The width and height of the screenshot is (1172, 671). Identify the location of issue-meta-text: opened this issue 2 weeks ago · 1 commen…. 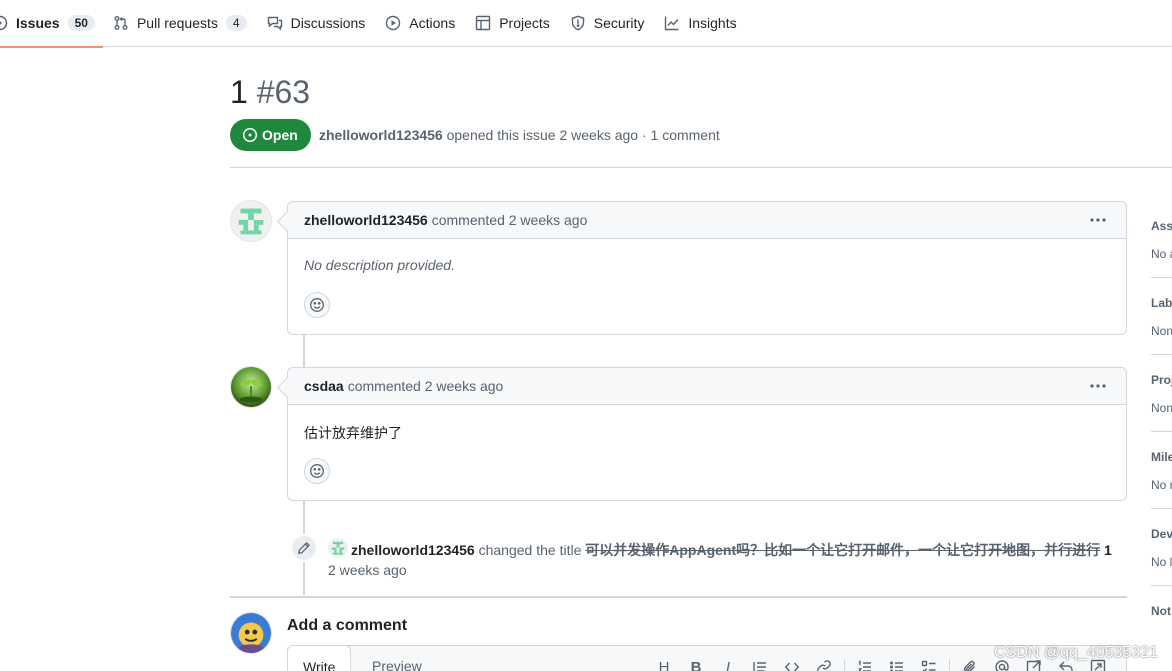
(583, 135).